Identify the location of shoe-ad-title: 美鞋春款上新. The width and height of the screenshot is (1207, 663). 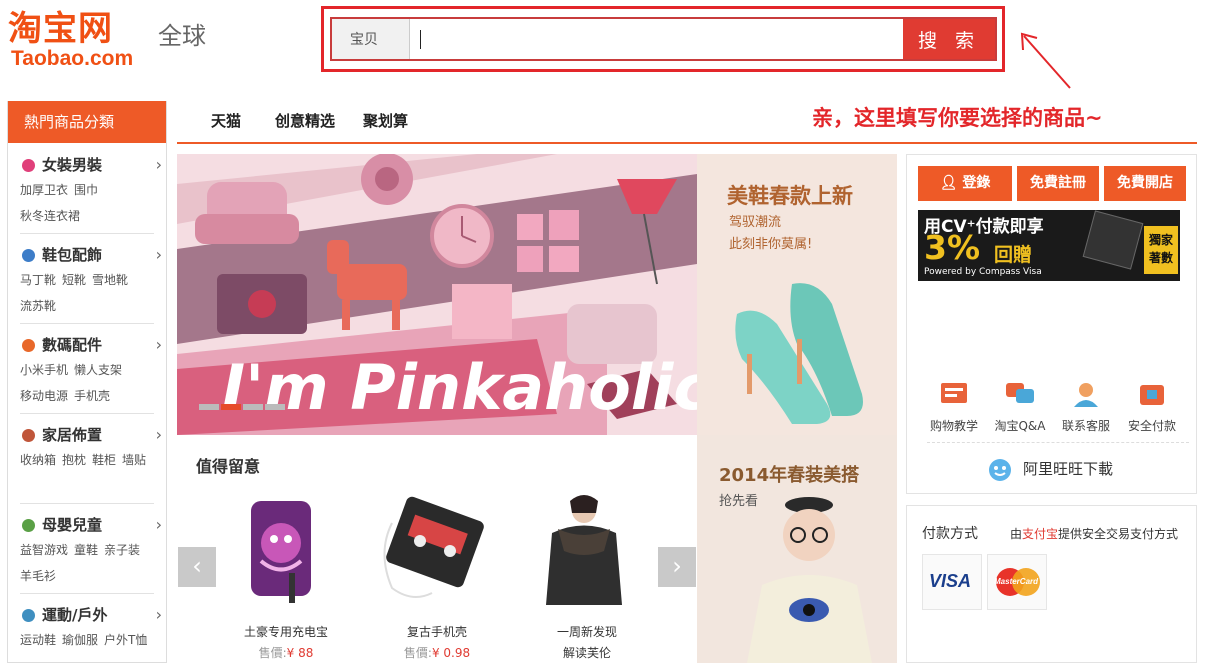
(790, 196).